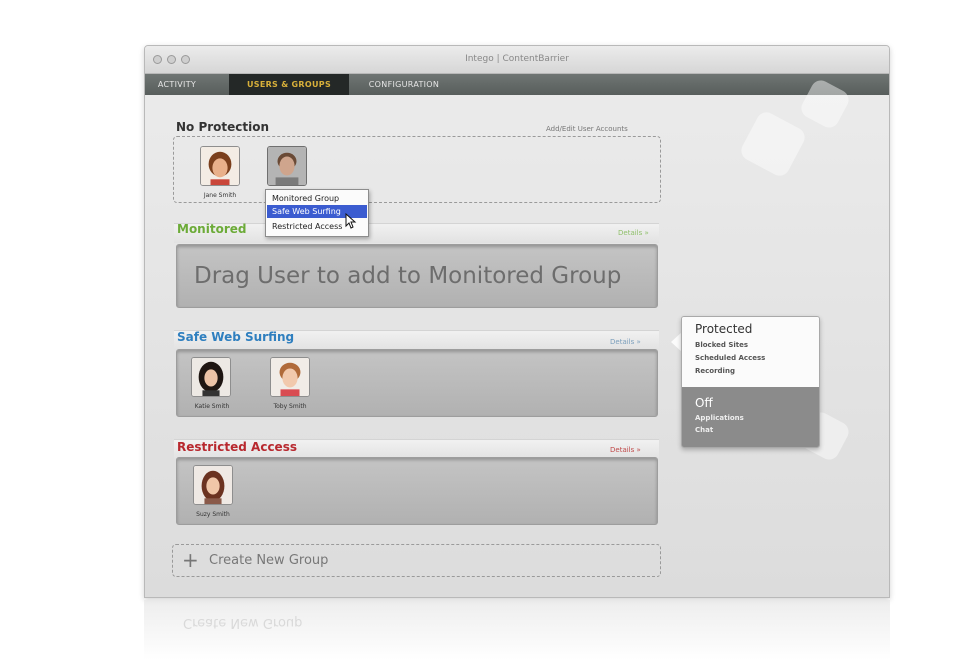 The width and height of the screenshot is (974, 660). I want to click on monitored-title: Monitored, so click(212, 229).